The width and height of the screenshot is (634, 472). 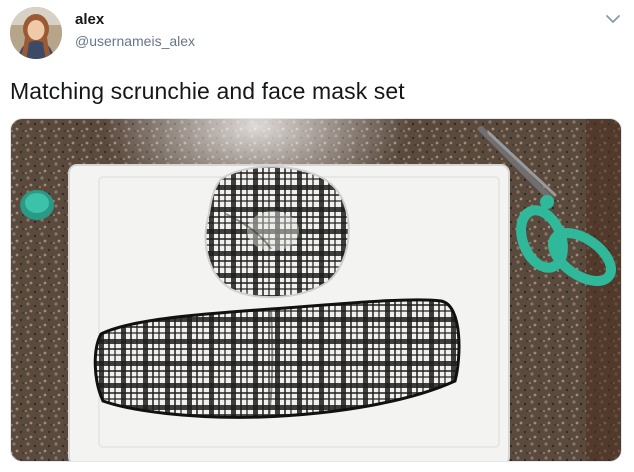 I want to click on chevron-down-icon, so click(x=613, y=19).